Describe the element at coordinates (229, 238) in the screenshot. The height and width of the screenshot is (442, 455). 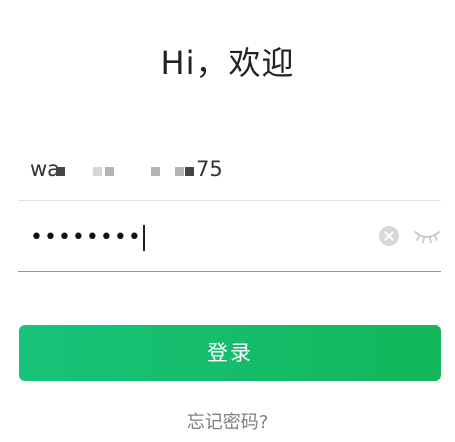
I see `password-field: ••••••••` at that location.